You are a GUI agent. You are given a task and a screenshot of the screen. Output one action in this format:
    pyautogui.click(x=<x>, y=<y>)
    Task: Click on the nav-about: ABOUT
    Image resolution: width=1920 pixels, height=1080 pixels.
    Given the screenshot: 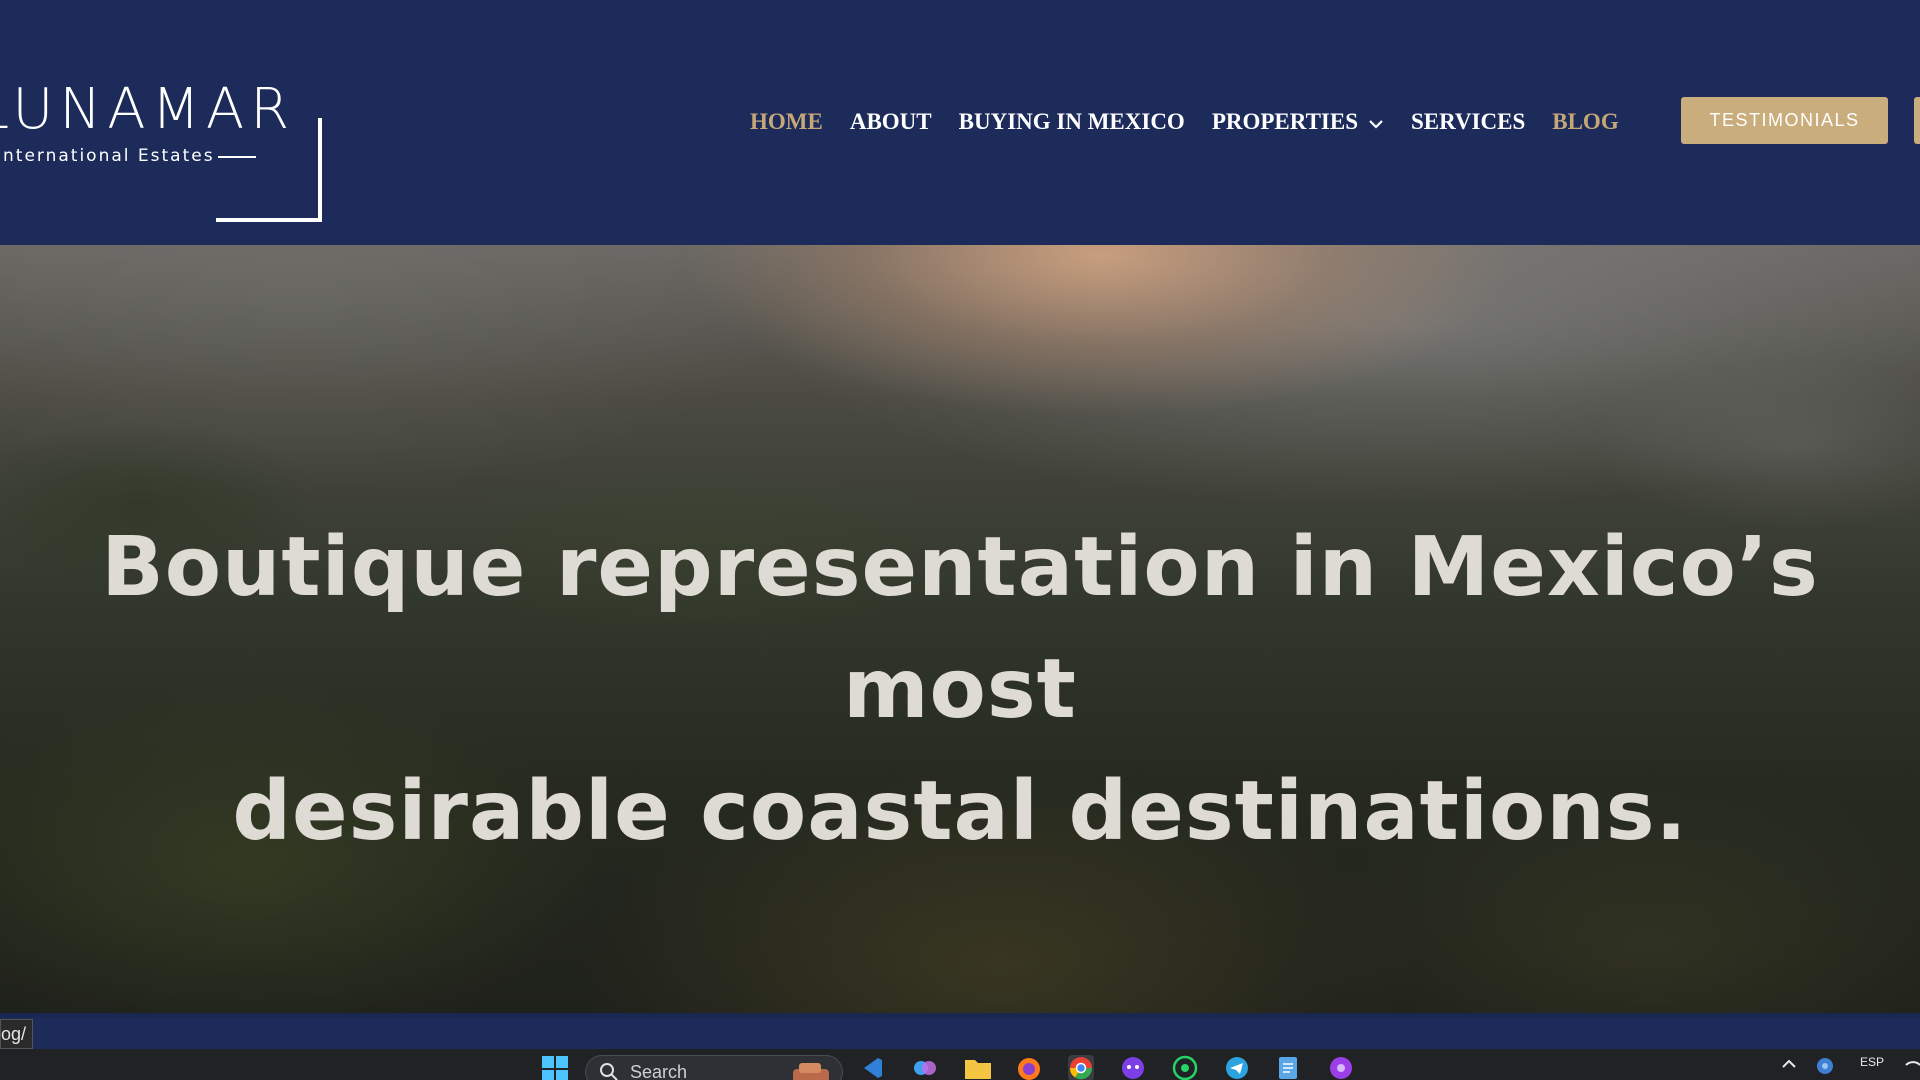 What is the action you would take?
    pyautogui.click(x=891, y=122)
    